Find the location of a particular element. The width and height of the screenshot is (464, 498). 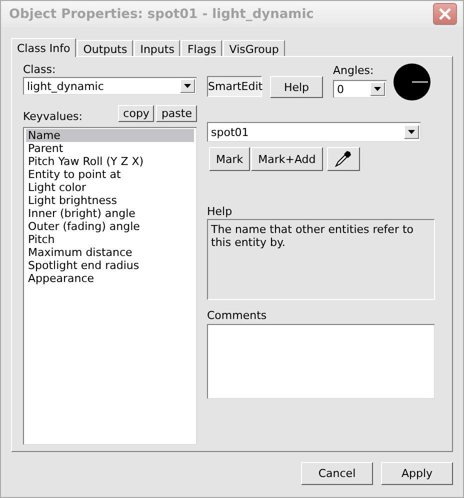

class-dropdown: light_dynamic is located at coordinates (110, 86).